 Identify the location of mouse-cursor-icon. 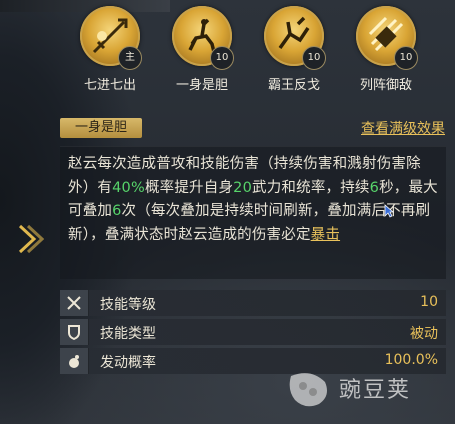
(389, 211).